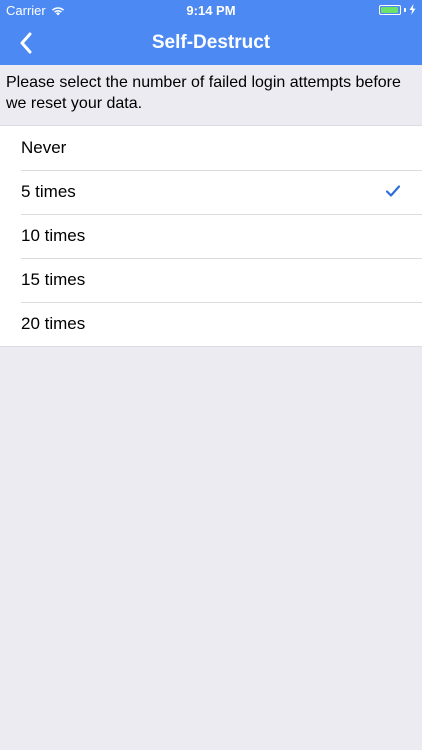  What do you see at coordinates (393, 191) in the screenshot?
I see `checkmark-icon` at bounding box center [393, 191].